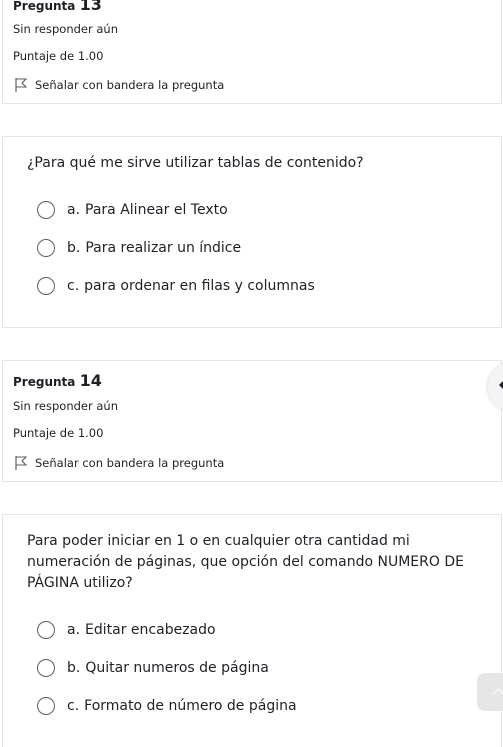 The height and width of the screenshot is (747, 503). I want to click on question-13-flag-toggle: Señalar con bandera la pregunta, so click(118, 85).